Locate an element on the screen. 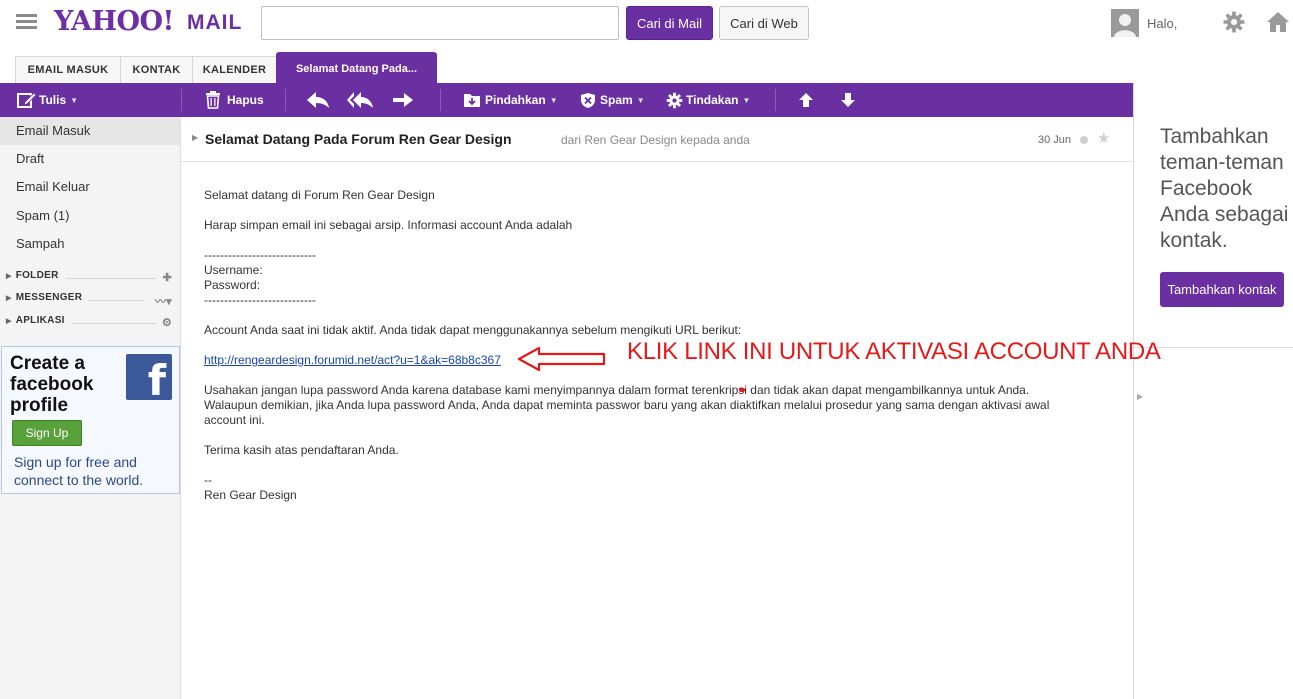  forward-button is located at coordinates (403, 100).